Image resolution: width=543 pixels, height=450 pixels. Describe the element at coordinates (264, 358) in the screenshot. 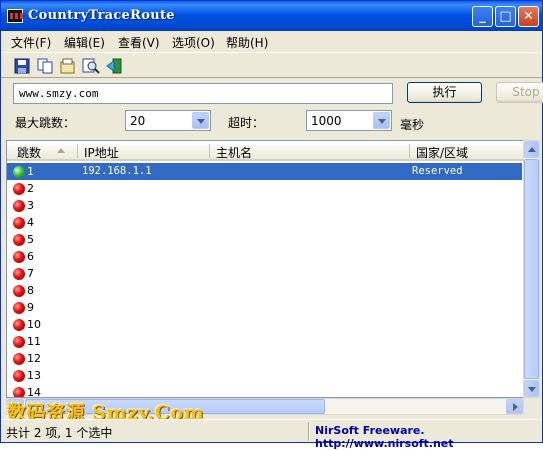

I see `table-row: 12` at that location.